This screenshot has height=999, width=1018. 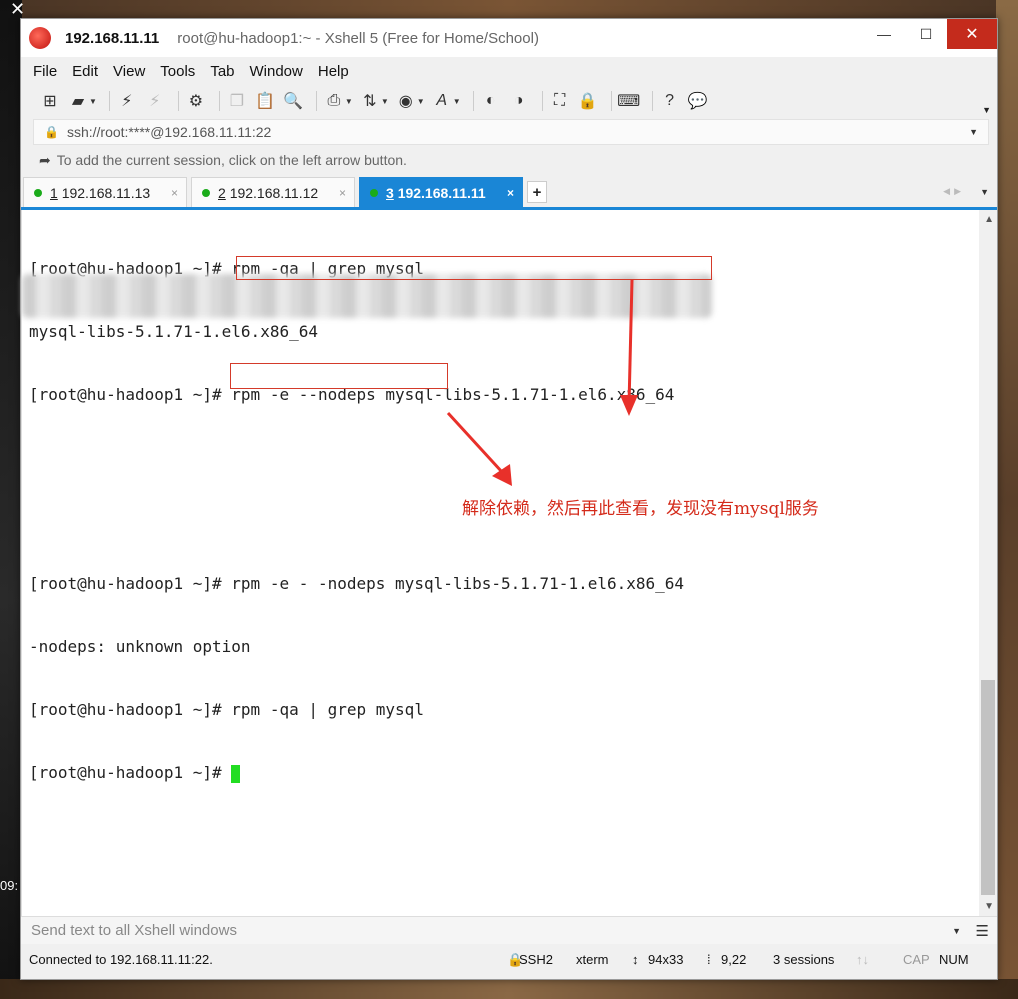 I want to click on menu-window: Window, so click(x=276, y=71).